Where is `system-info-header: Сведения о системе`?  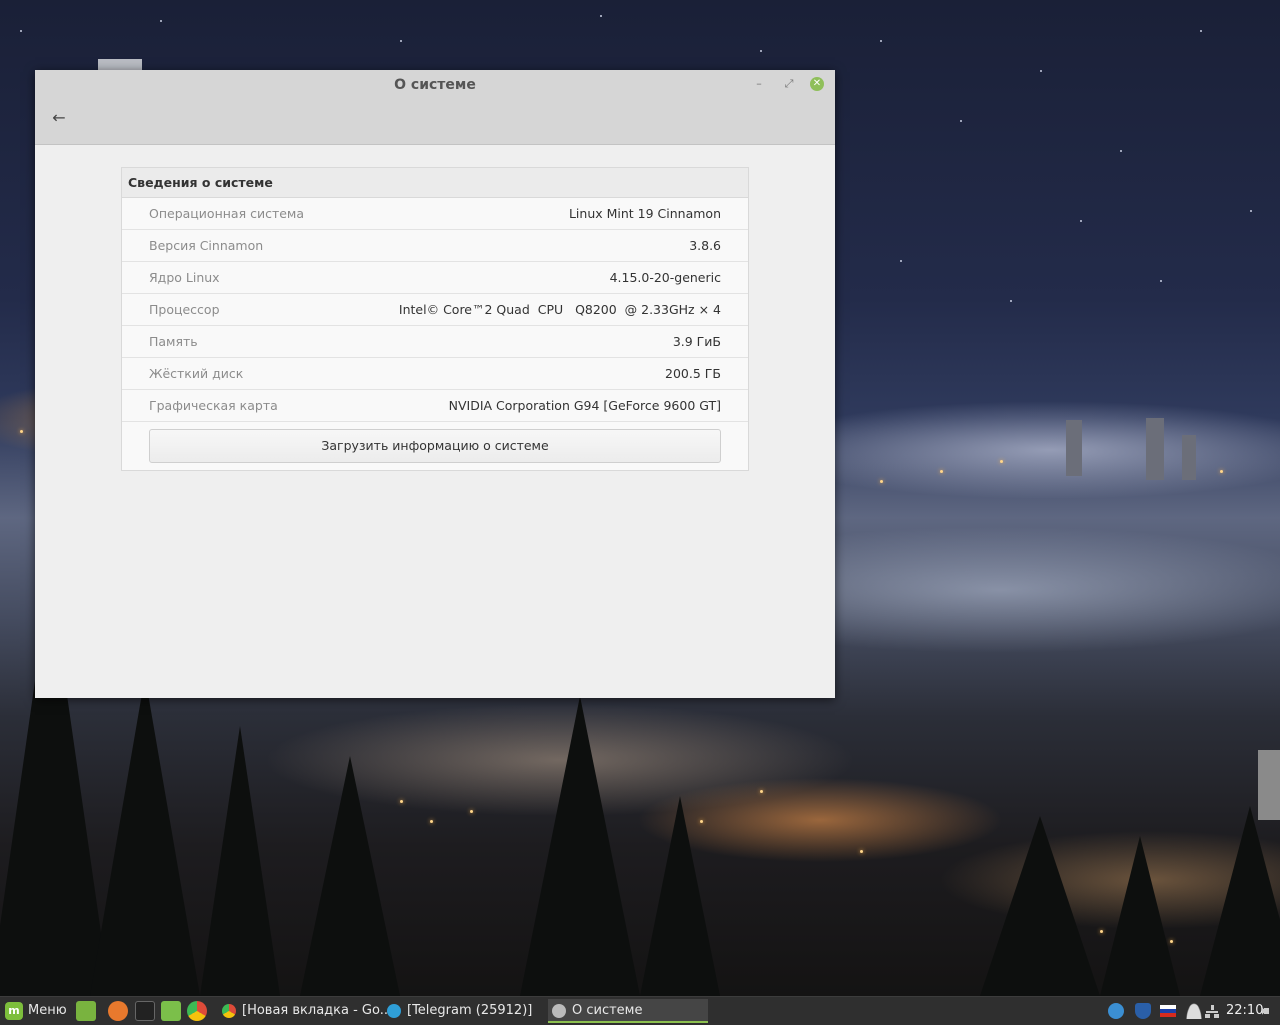 system-info-header: Сведения о системе is located at coordinates (435, 183).